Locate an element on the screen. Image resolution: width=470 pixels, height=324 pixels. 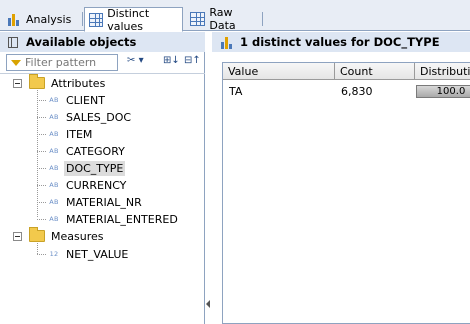
collapse-measures-icon is located at coordinates (17, 236).